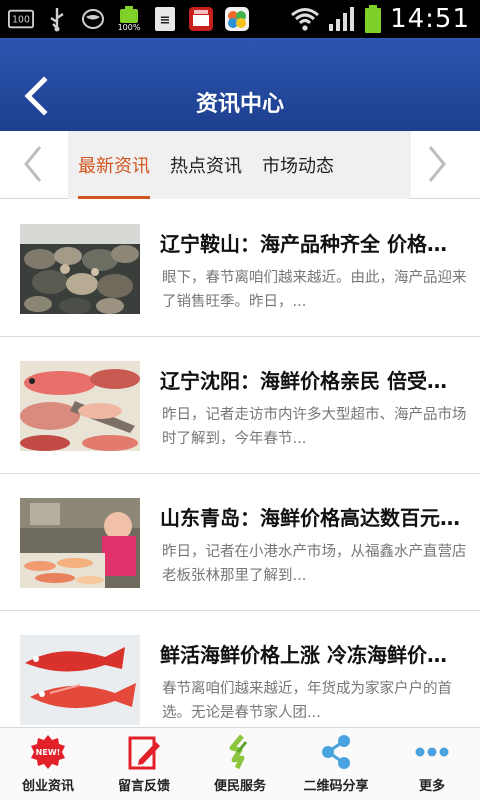  Describe the element at coordinates (342, 19) in the screenshot. I see `signal-icon` at that location.